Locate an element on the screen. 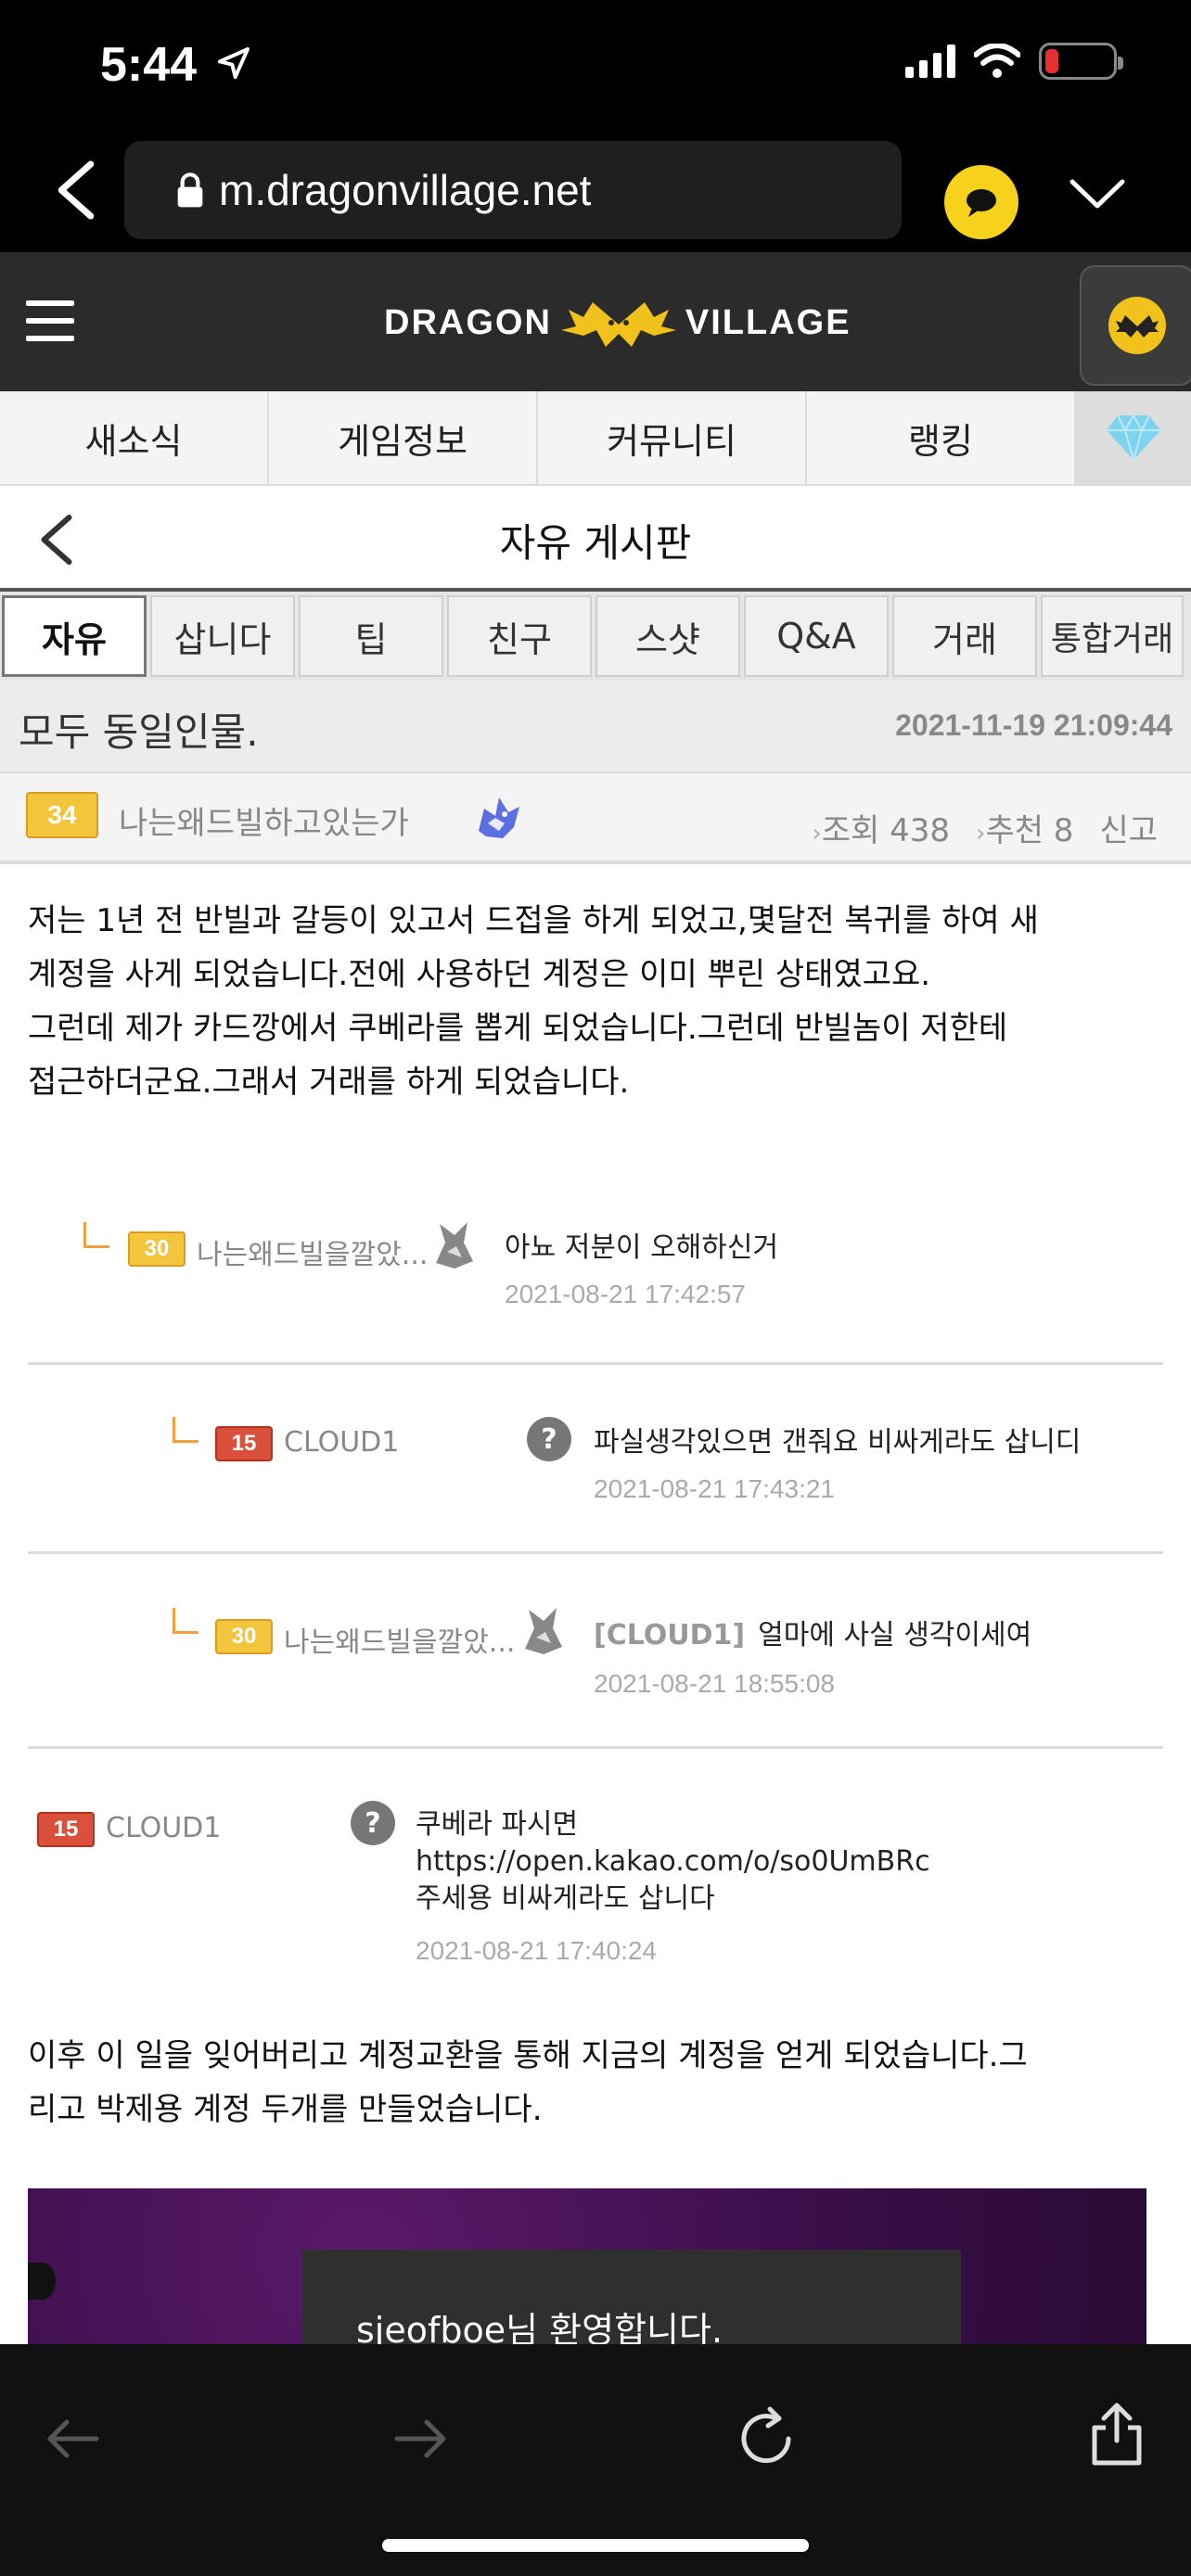  url-field: m.dragonvillage.net is located at coordinates (513, 190).